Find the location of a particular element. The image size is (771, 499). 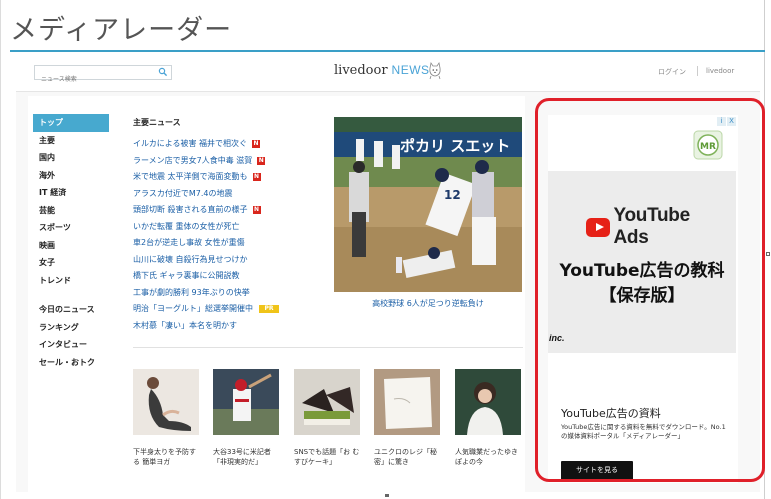

bottom-marker is located at coordinates (387, 495).